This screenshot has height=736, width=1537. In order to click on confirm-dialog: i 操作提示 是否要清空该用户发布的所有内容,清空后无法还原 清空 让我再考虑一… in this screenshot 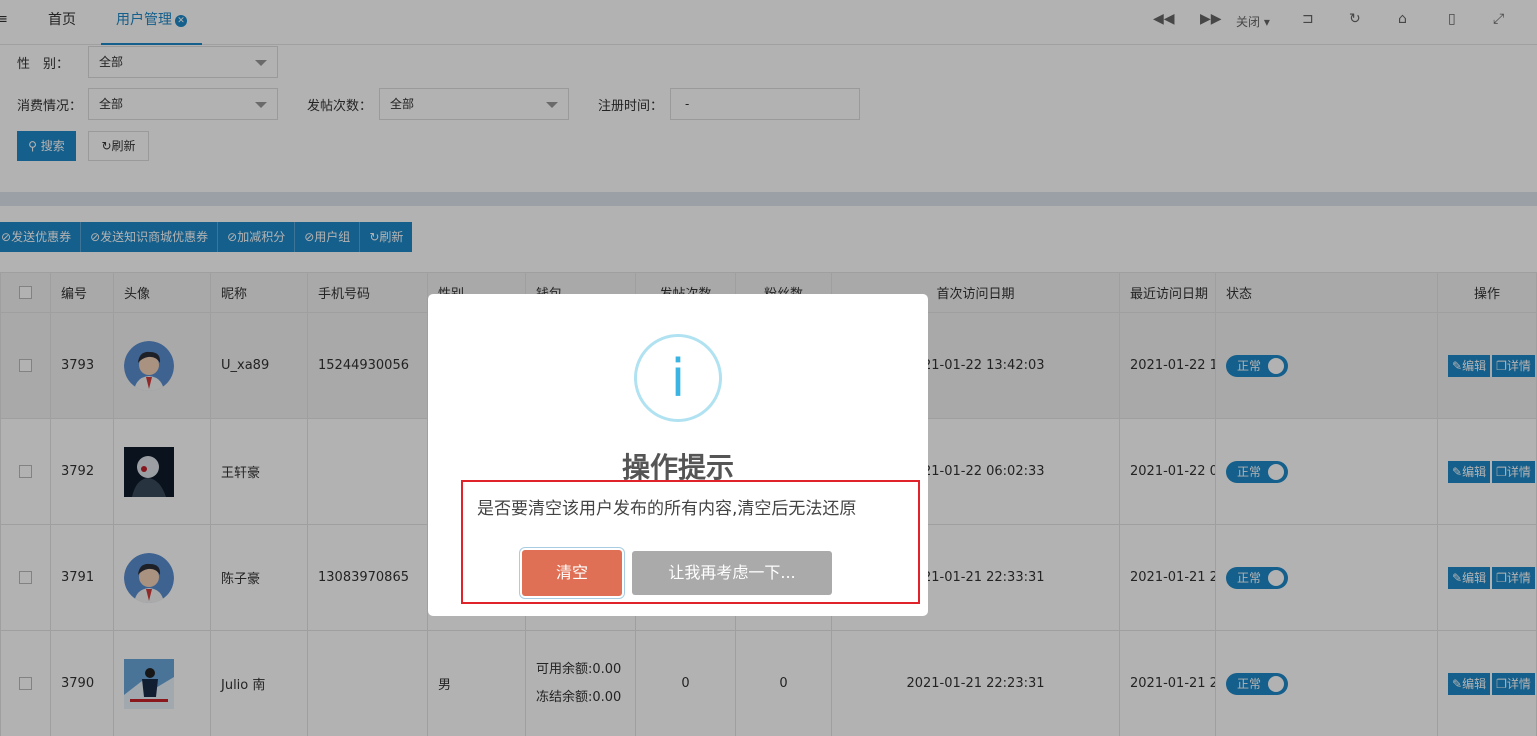, I will do `click(678, 455)`.